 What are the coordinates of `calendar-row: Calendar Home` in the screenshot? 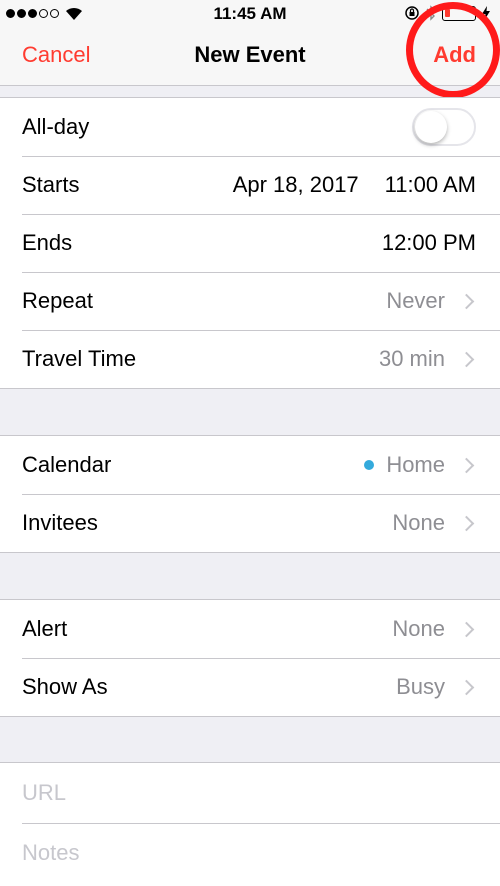 It's located at (250, 465).